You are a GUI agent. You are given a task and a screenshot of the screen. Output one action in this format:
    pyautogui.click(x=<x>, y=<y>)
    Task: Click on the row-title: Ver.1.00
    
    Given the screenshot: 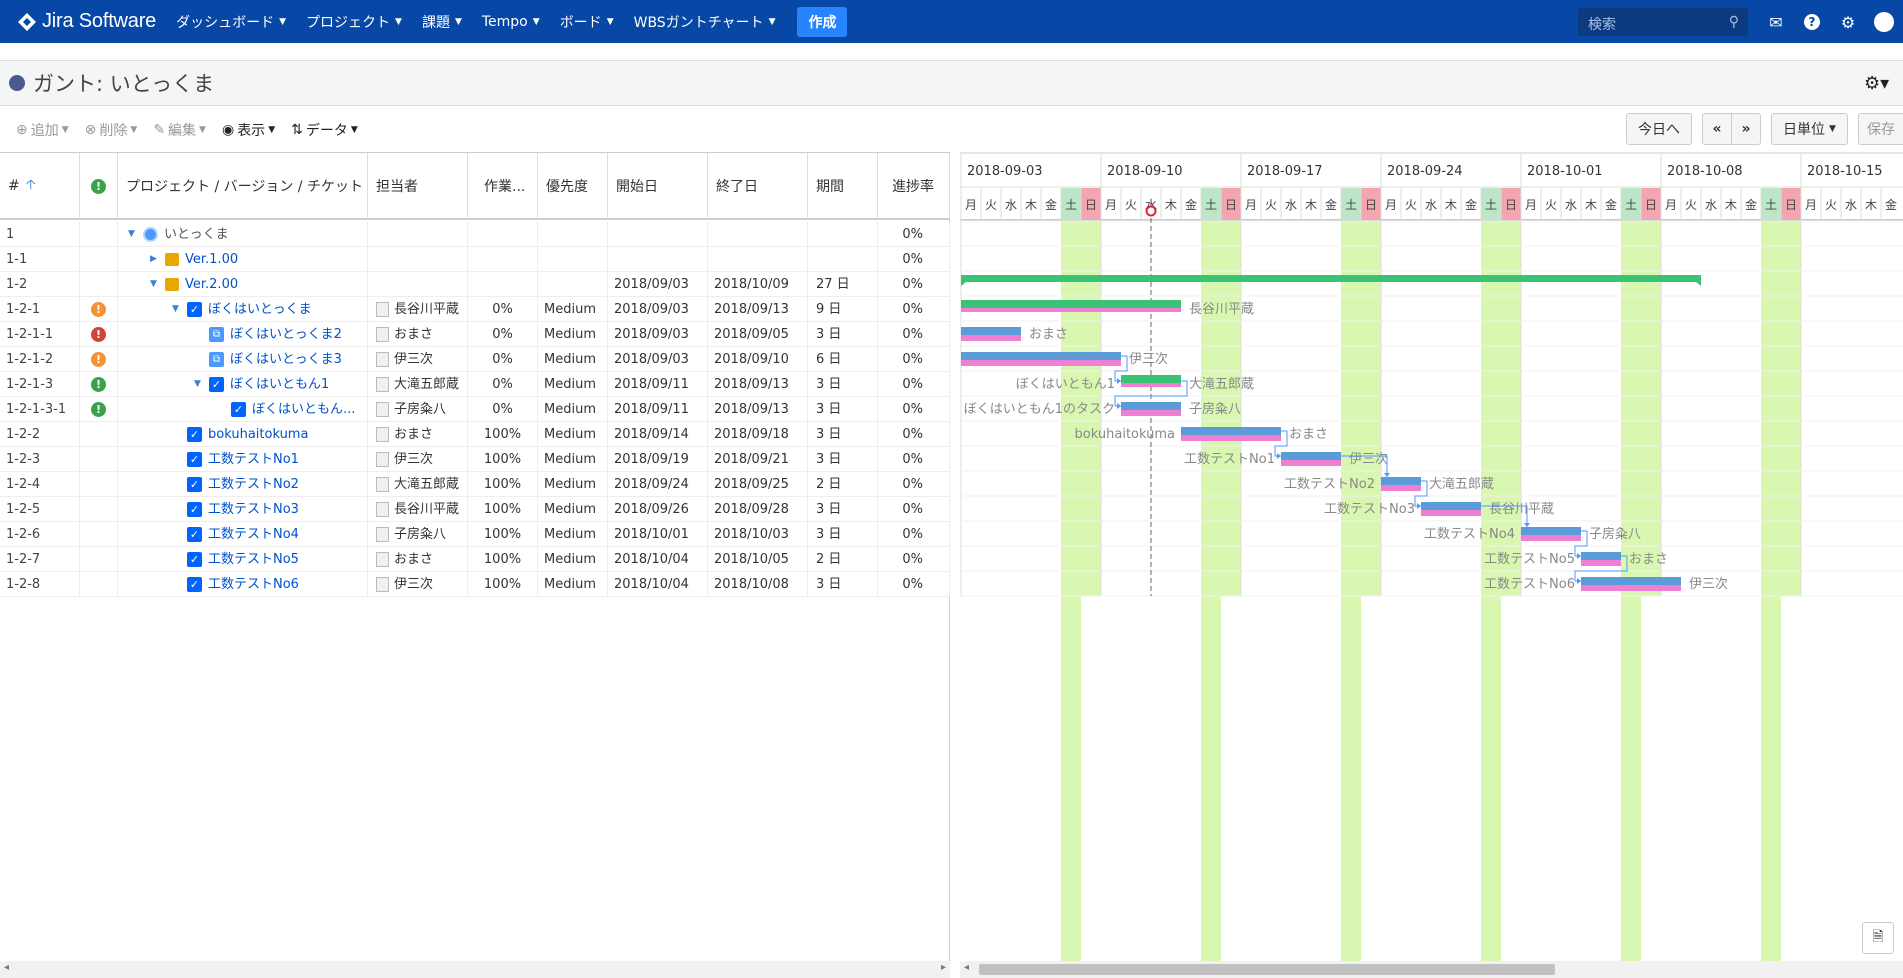 What is the action you would take?
    pyautogui.click(x=211, y=259)
    